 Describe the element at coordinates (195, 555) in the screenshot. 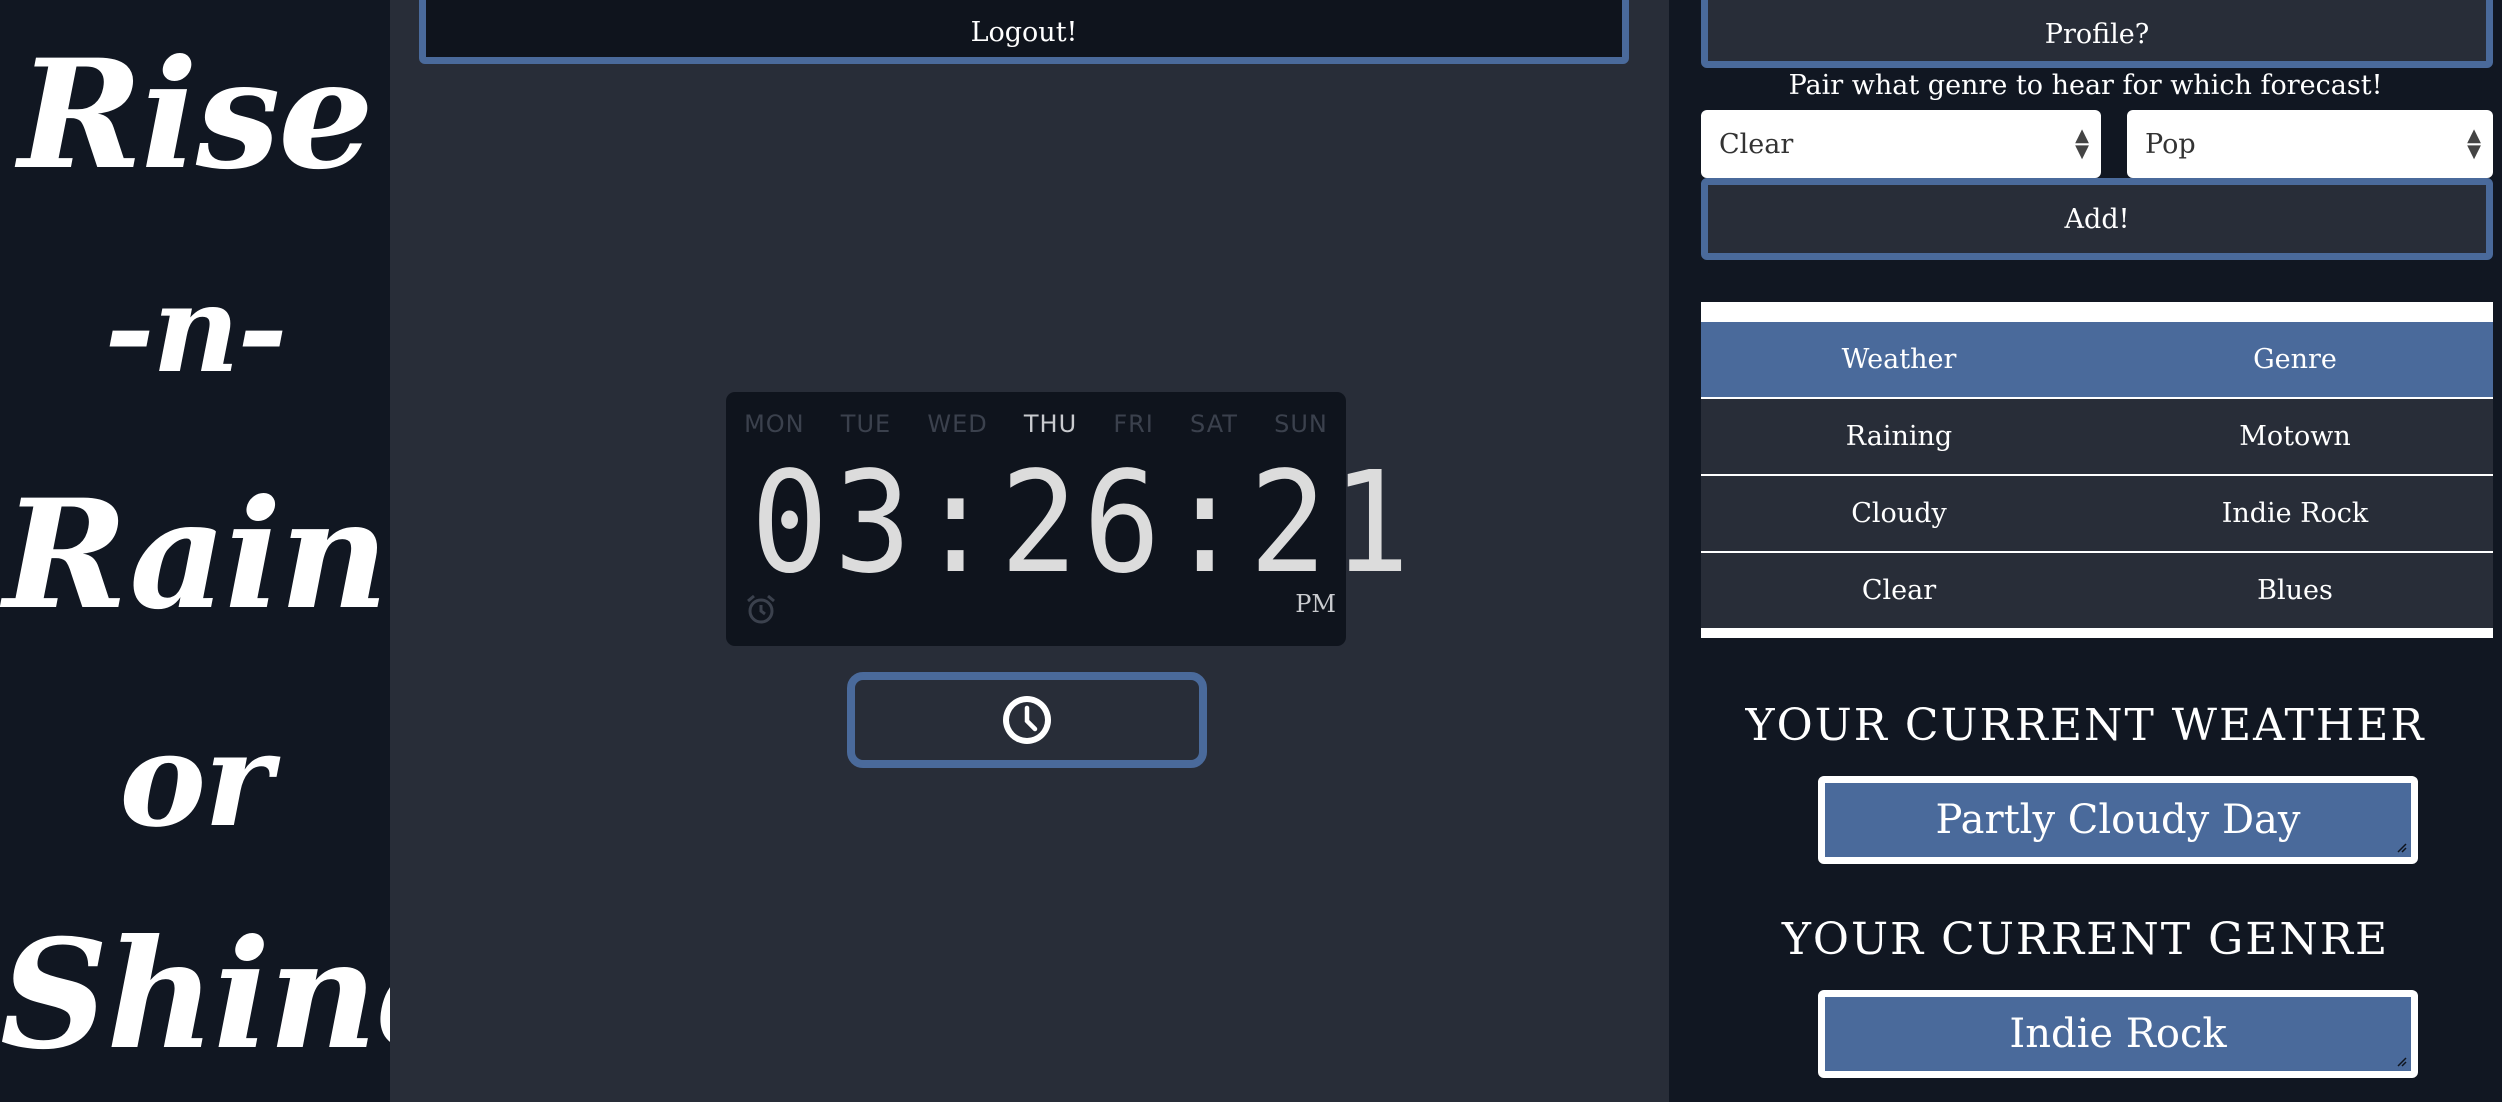

I see `brand-word-rain: Rain` at that location.